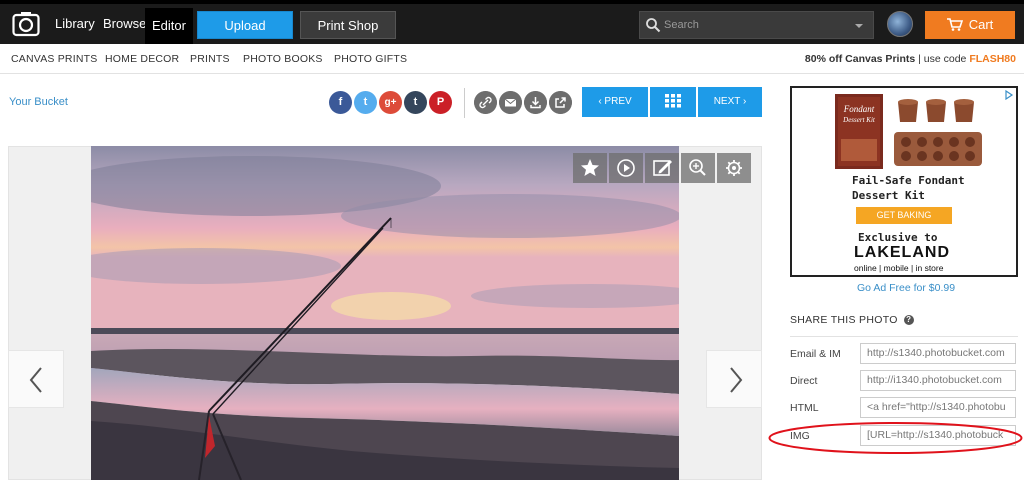 This screenshot has width=1024, height=480. I want to click on zoom-in-icon, so click(697, 167).